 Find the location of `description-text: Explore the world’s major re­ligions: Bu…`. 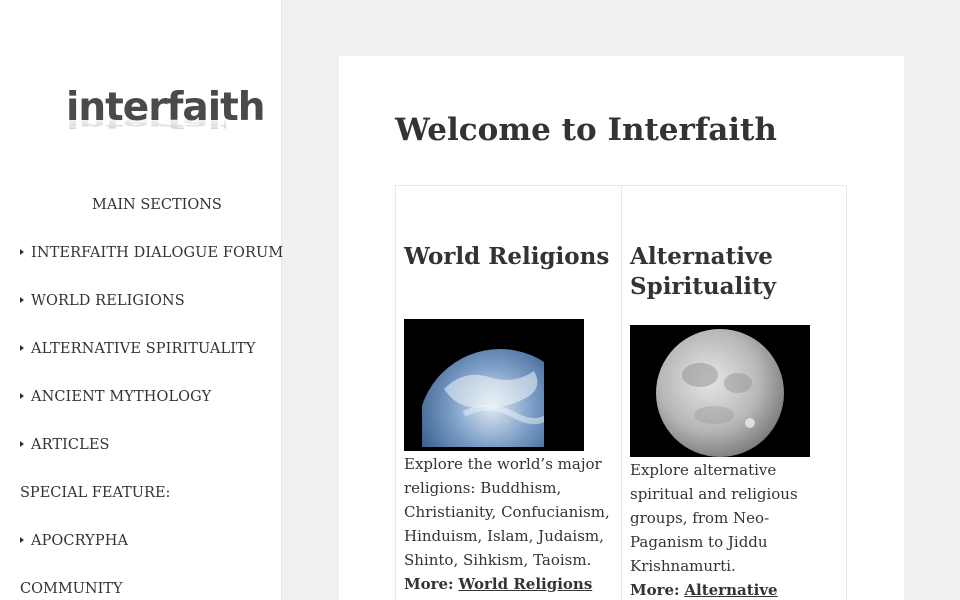

description-text: Explore the world’s major re­ligions: Bu… is located at coordinates (507, 512).